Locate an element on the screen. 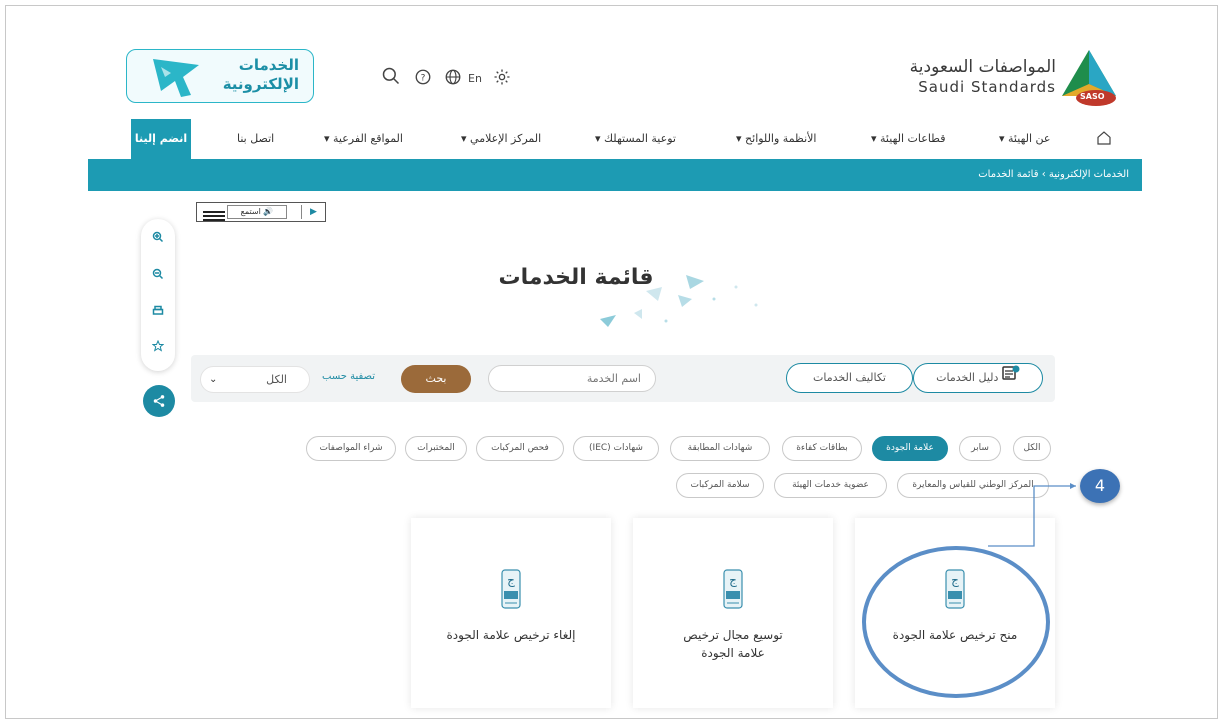  print-button is located at coordinates (158, 312).